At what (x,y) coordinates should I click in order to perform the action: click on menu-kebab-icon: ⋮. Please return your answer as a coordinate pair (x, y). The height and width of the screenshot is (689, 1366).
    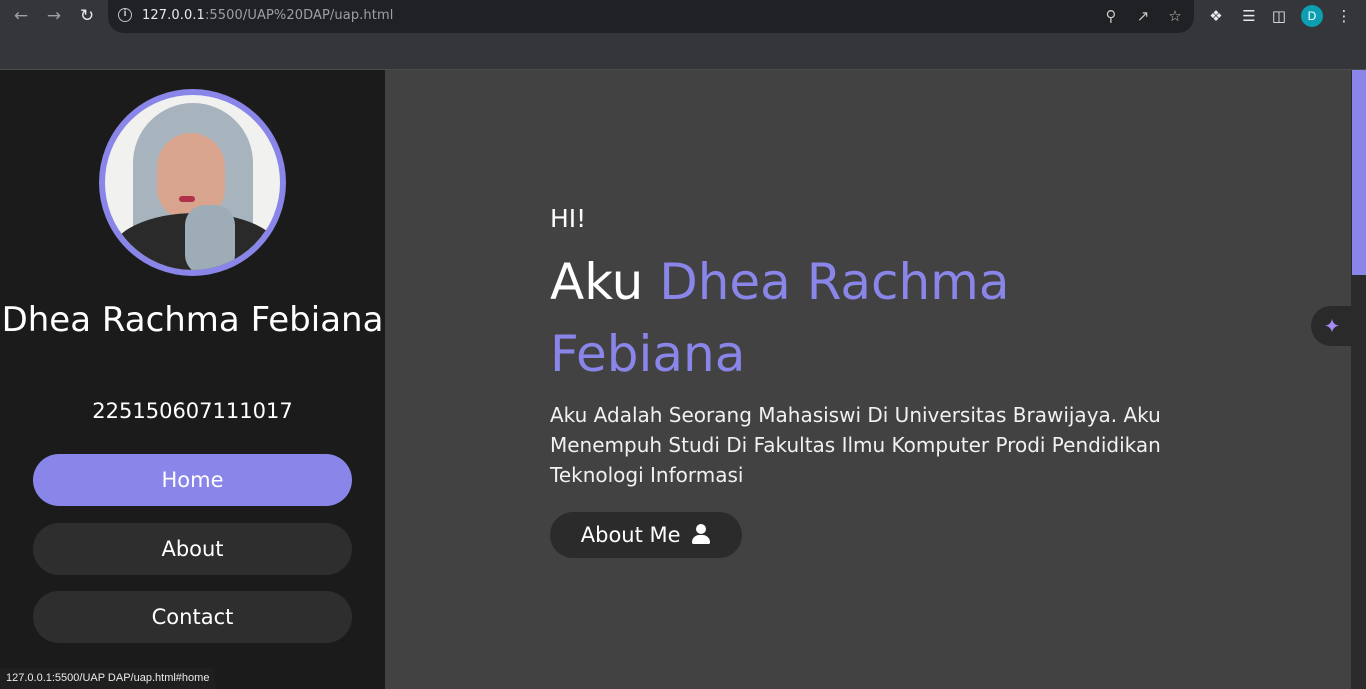
    Looking at the image, I should click on (1344, 16).